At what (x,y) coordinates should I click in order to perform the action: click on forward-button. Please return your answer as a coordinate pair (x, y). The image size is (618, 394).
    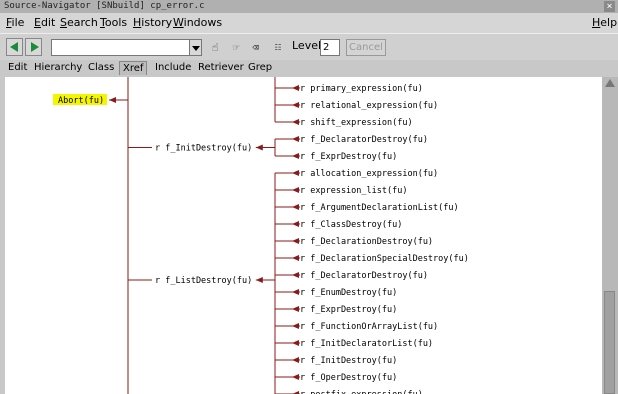
    Looking at the image, I should click on (33, 47).